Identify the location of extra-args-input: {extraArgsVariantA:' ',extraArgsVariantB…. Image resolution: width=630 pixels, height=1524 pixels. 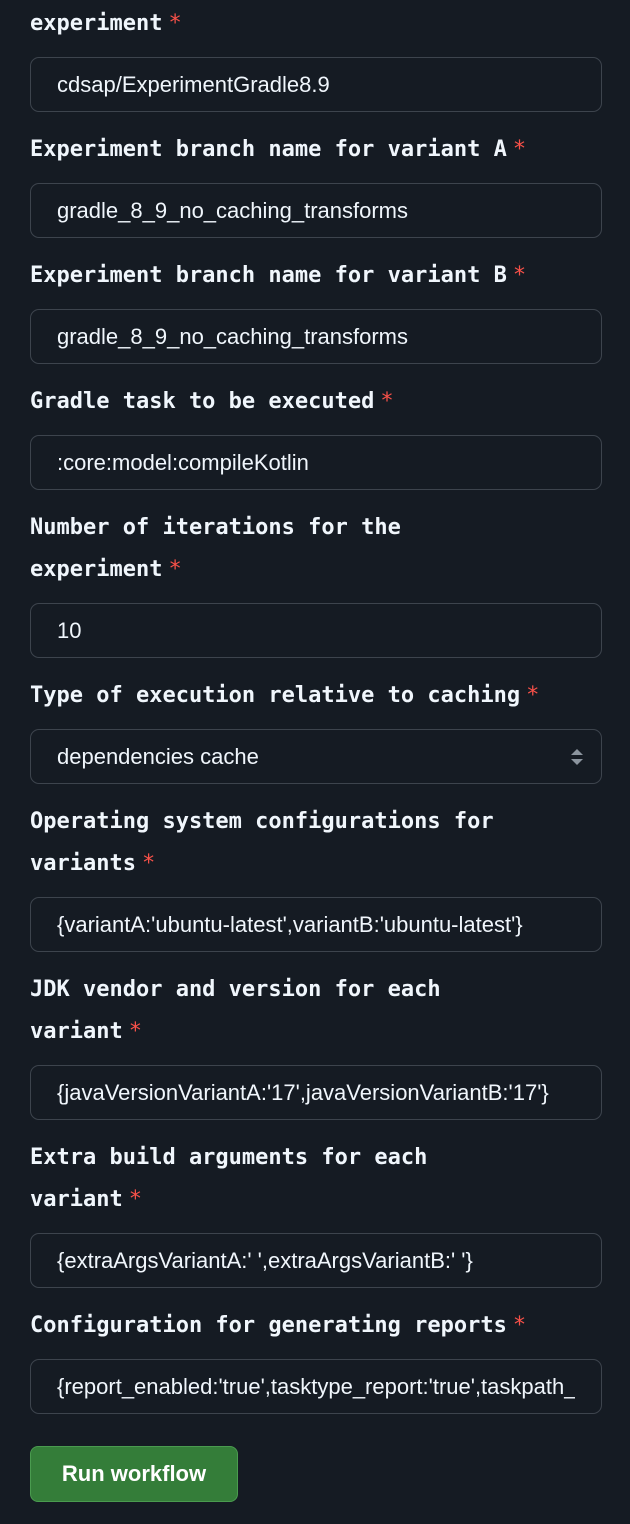
(316, 1260).